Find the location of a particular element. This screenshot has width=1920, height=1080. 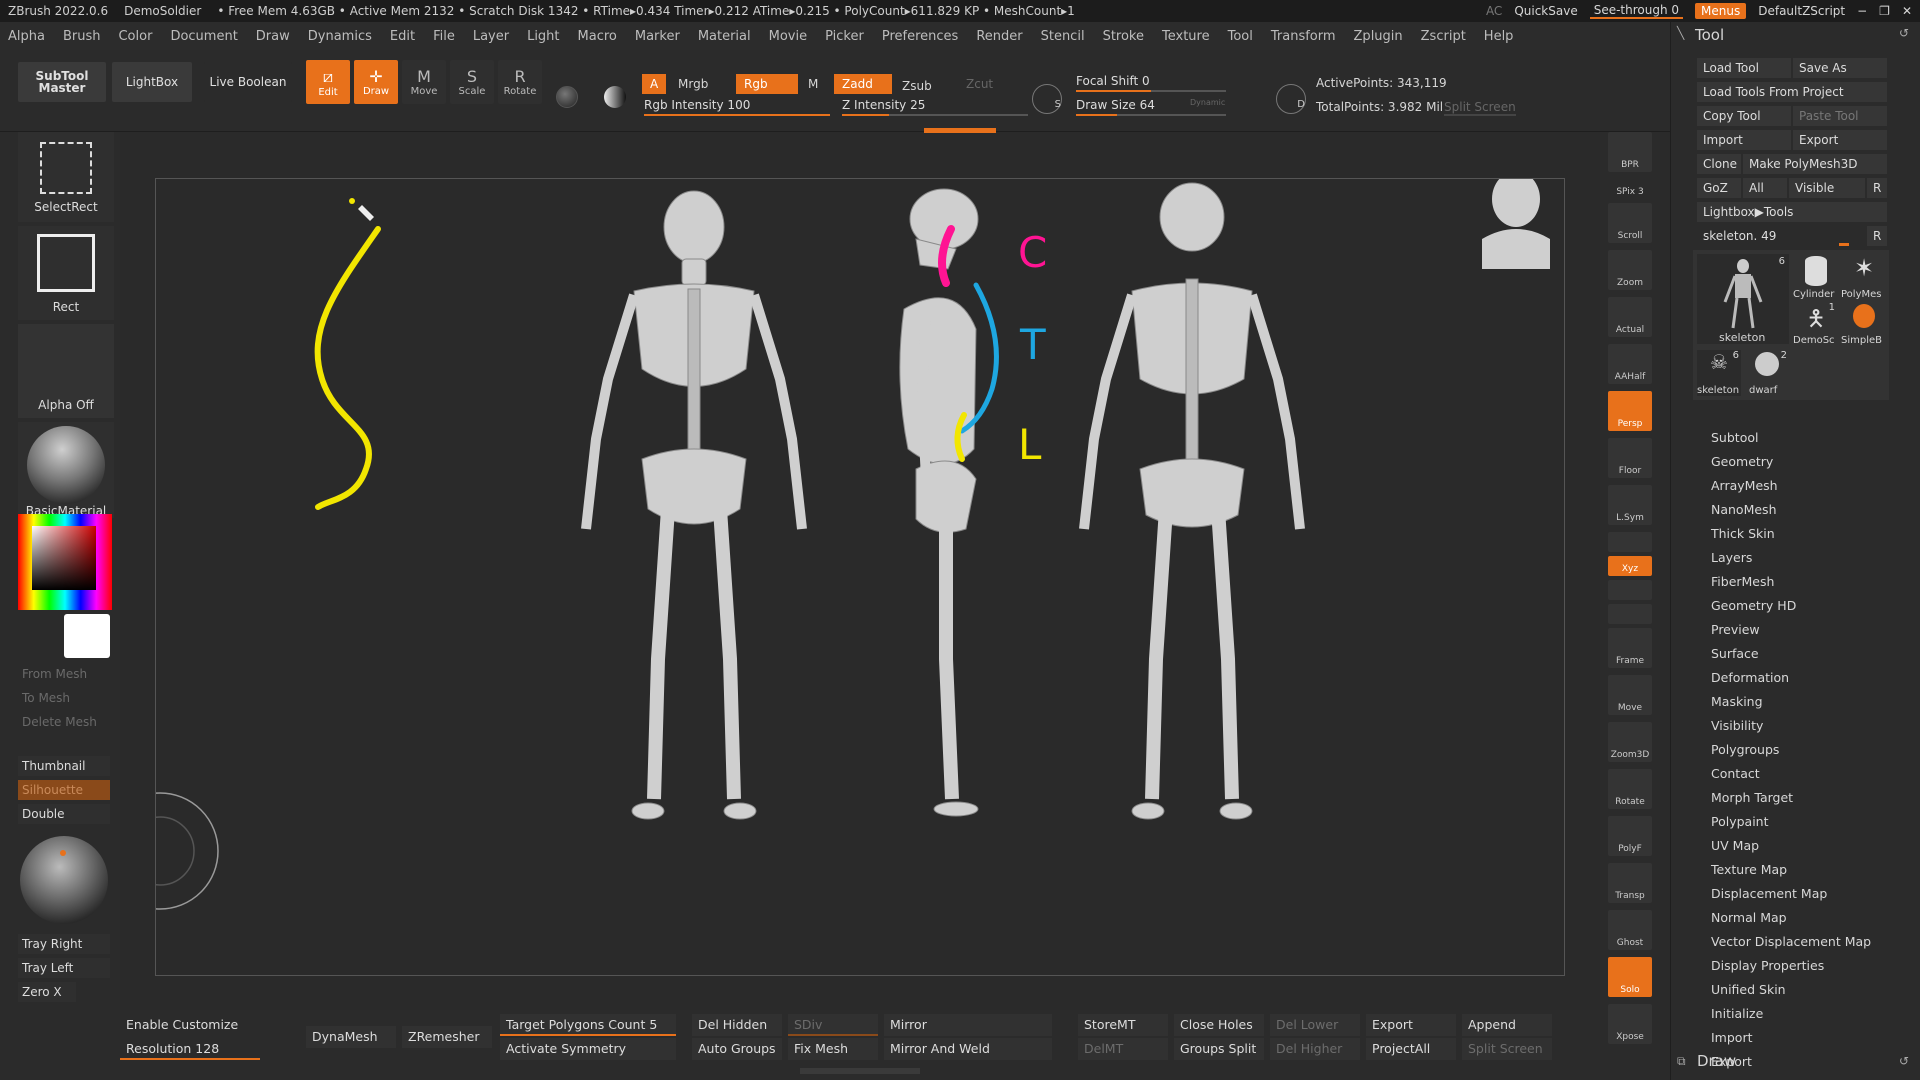

z-intensity-slider: Z Intensity 25 is located at coordinates (935, 107).